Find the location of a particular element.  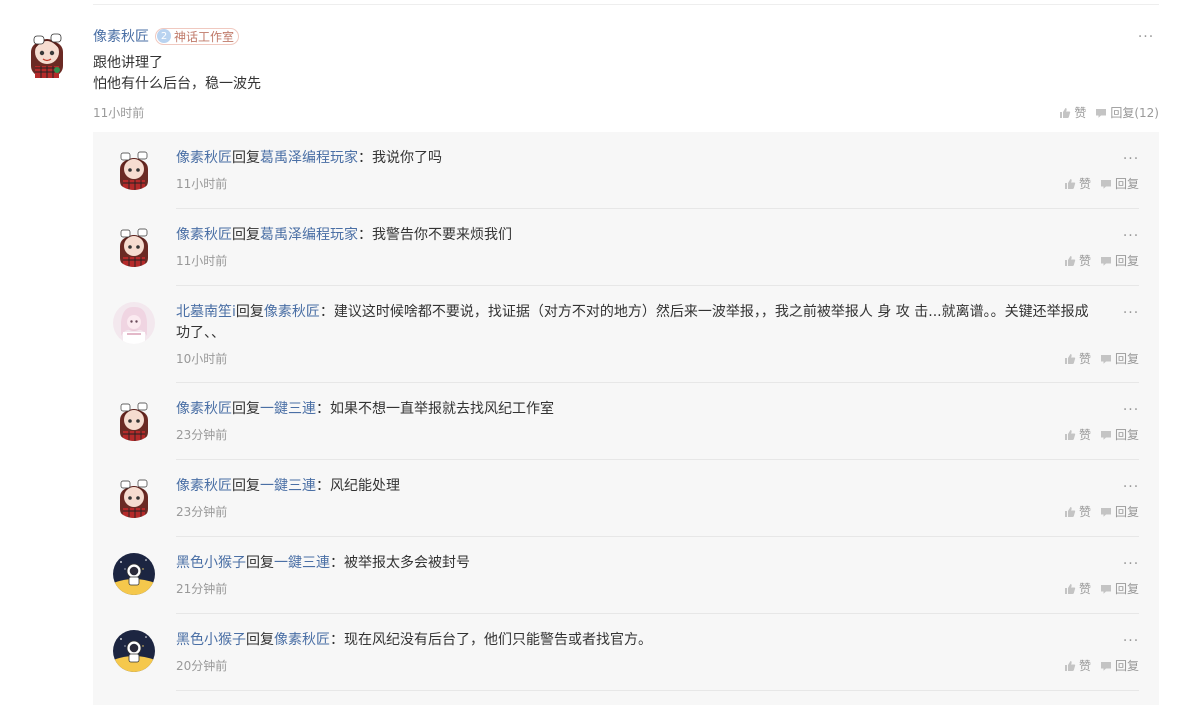

studio-badge: 2 神话工作室 is located at coordinates (197, 36).